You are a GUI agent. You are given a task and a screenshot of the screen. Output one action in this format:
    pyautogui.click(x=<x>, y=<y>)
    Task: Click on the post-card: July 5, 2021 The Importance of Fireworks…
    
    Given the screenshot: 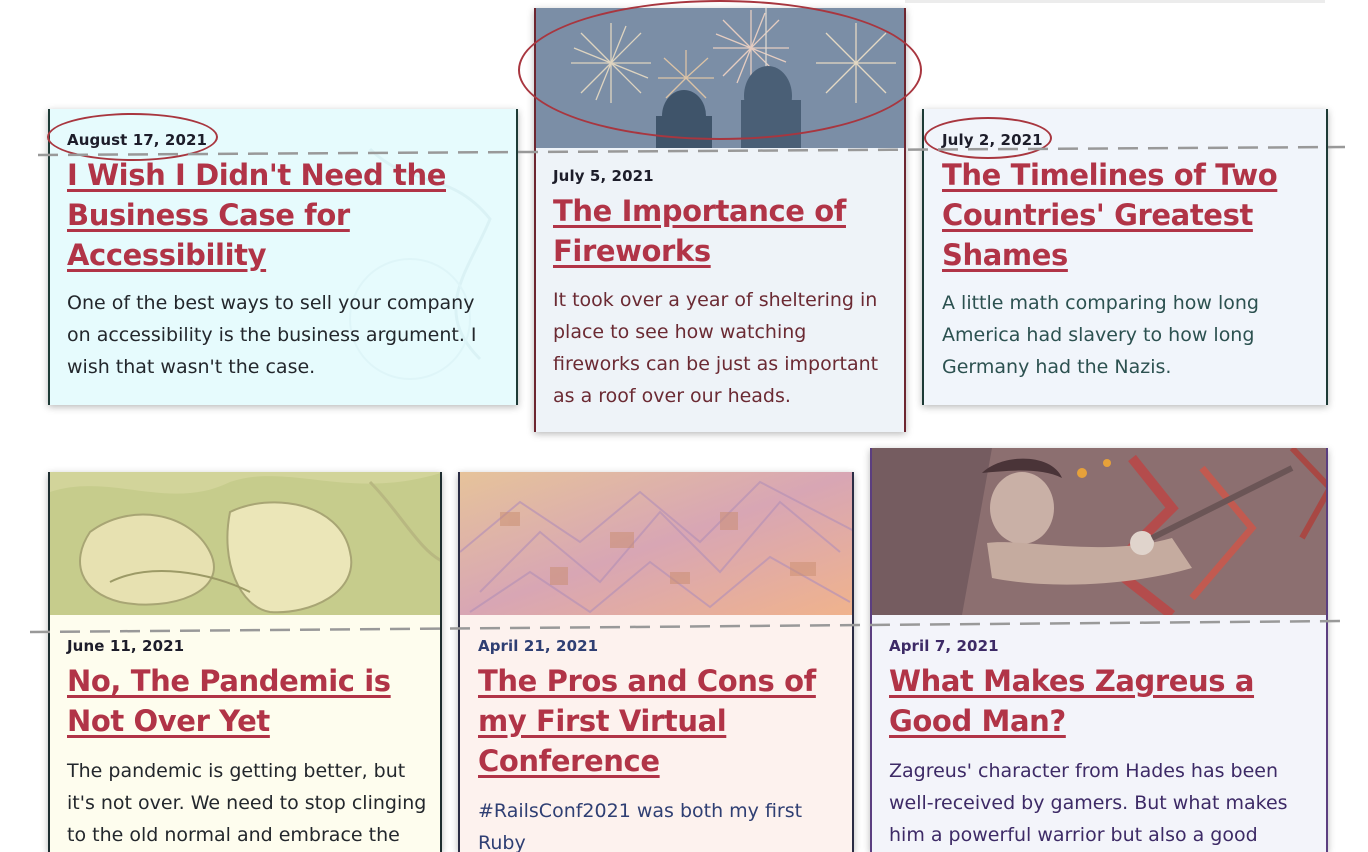 What is the action you would take?
    pyautogui.click(x=720, y=220)
    